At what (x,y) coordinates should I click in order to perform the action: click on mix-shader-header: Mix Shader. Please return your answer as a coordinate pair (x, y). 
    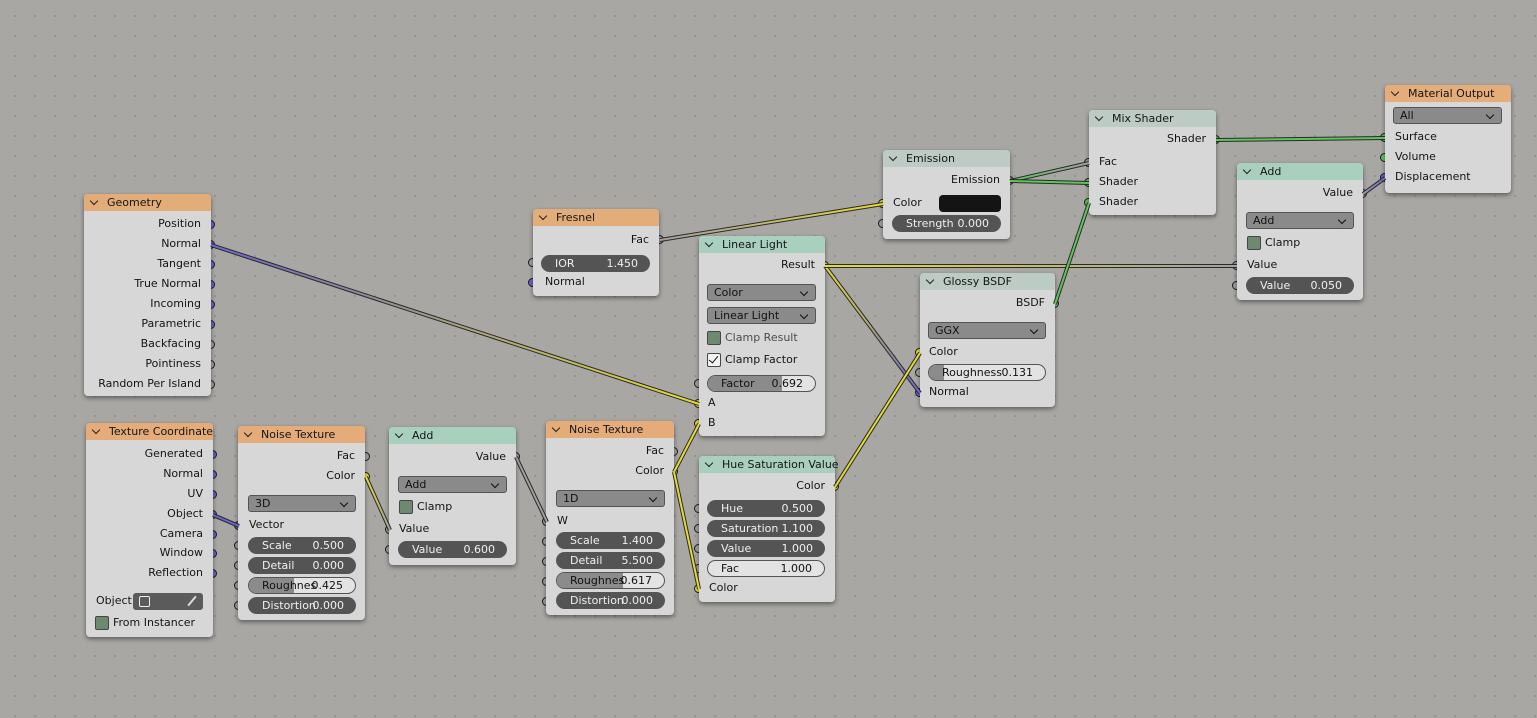
    Looking at the image, I should click on (1152, 118).